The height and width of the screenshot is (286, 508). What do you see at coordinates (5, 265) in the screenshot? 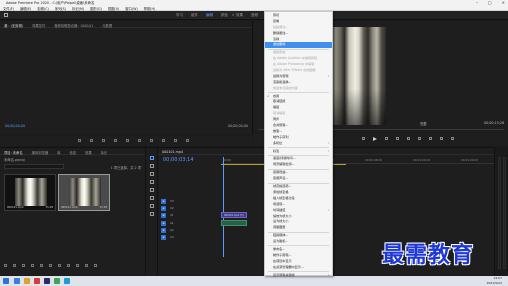
I see `write-protect-icon` at bounding box center [5, 265].